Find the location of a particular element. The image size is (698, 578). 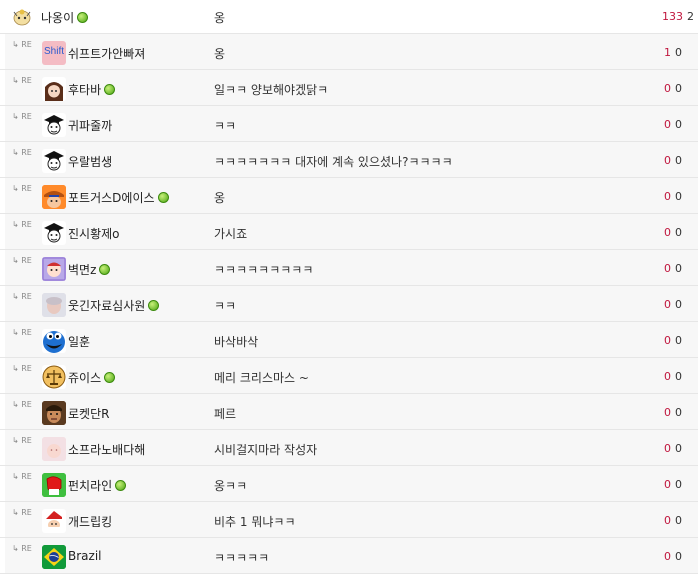

author-nickname: 진시황제o is located at coordinates (94, 233).